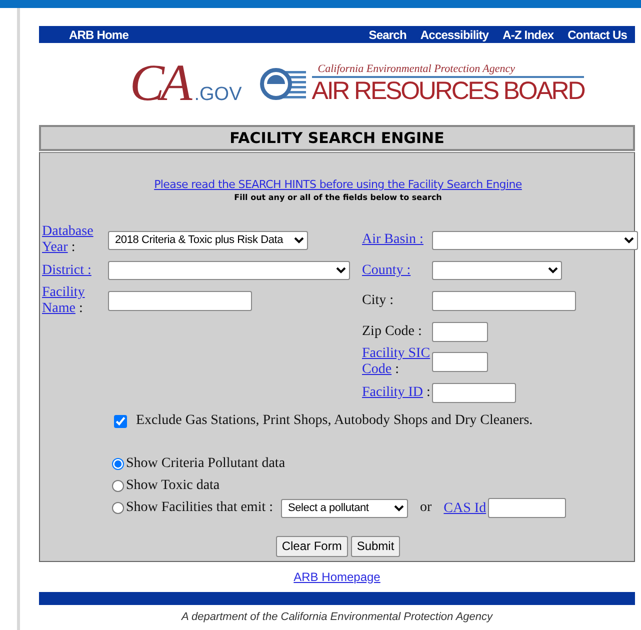  I want to click on field-label: County :, so click(397, 270).